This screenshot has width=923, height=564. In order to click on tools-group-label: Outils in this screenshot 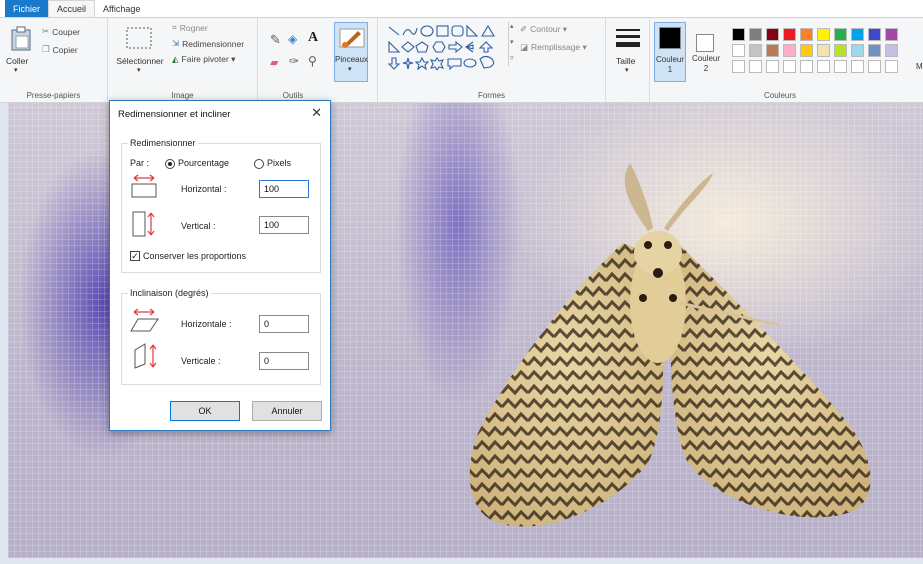, I will do `click(293, 95)`.